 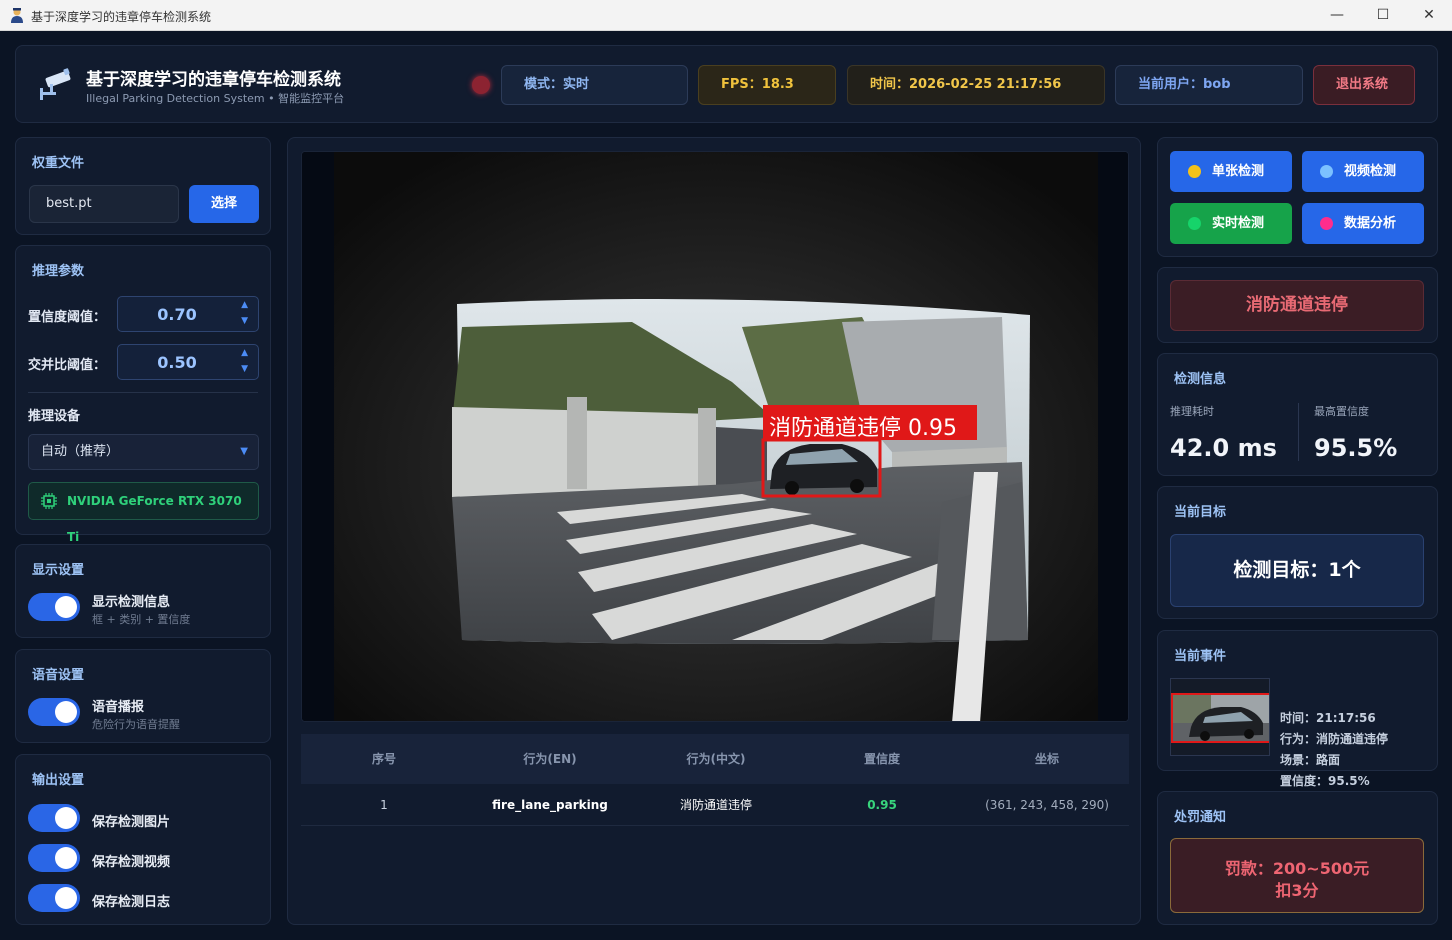 What do you see at coordinates (1209, 85) in the screenshot?
I see `user-chip: 当前用户：bob` at bounding box center [1209, 85].